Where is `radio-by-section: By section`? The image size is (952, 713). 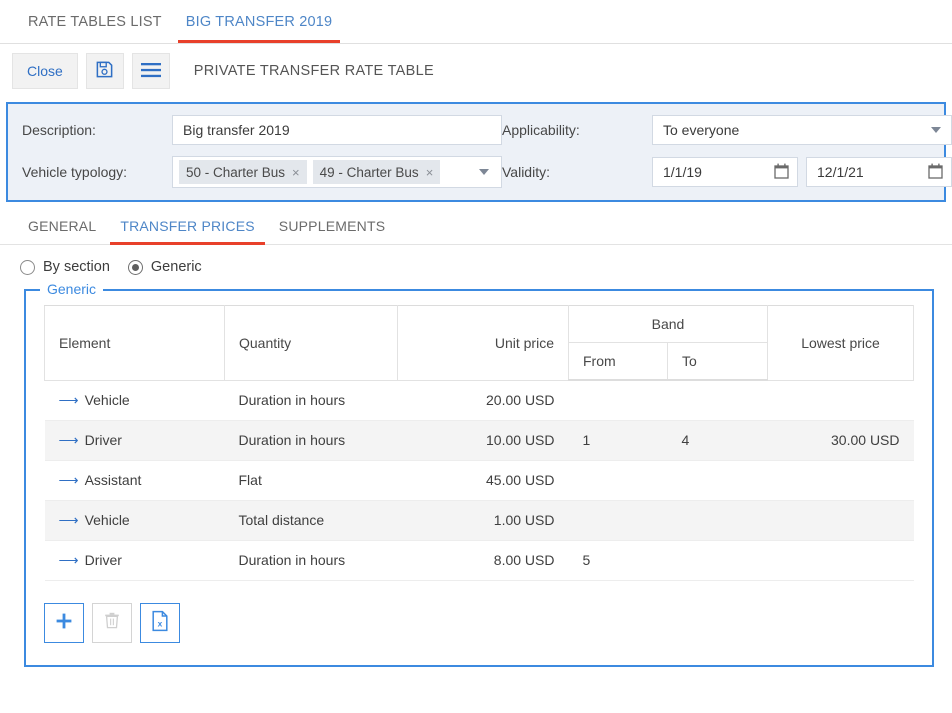
radio-by-section: By section is located at coordinates (65, 267).